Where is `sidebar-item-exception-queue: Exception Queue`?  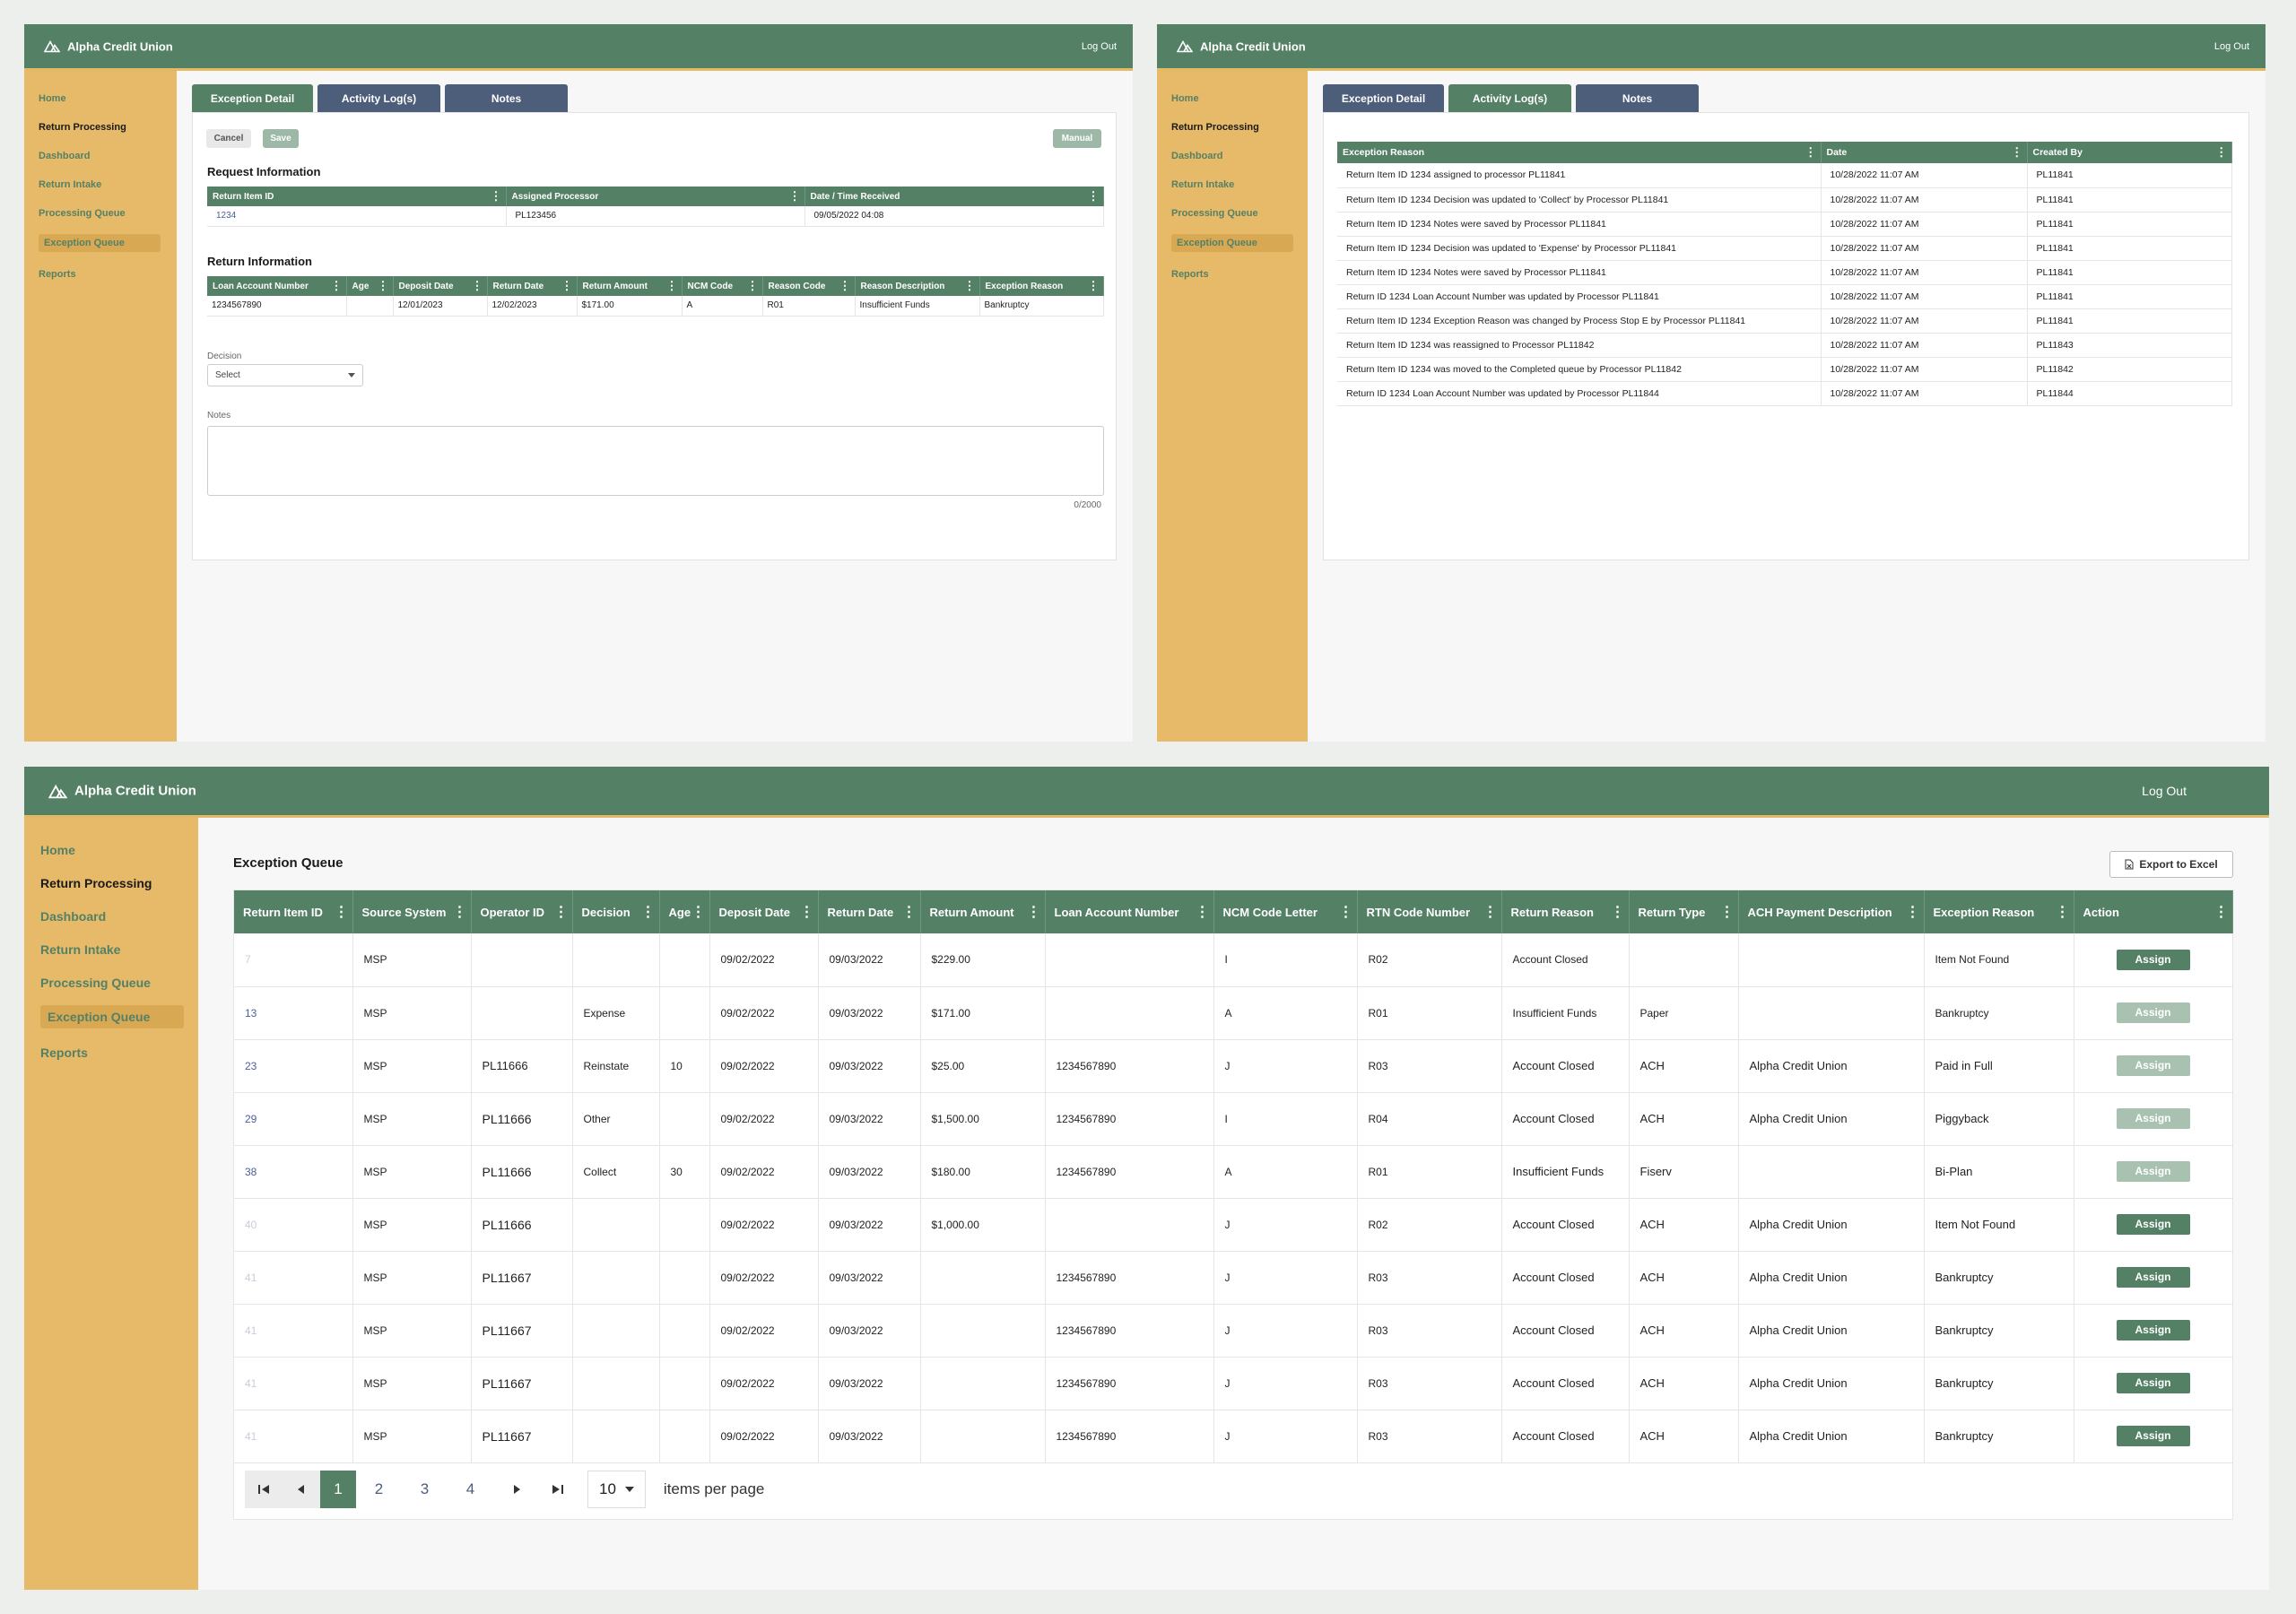
sidebar-item-exception-queue: Exception Queue is located at coordinates (100, 243).